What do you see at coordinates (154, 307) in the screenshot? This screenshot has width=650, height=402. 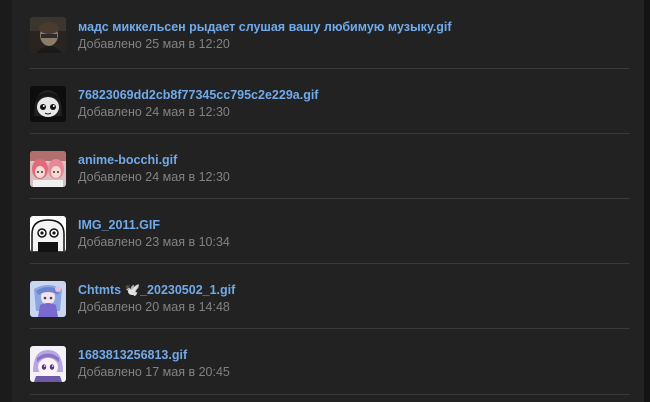 I see `file-date: Добавлено 20 мая в 14:48` at bounding box center [154, 307].